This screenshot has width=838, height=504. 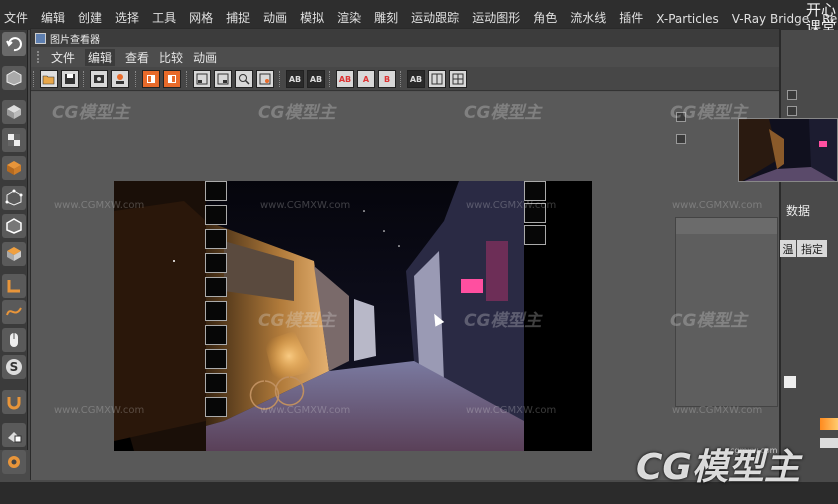 I want to click on cube-icon, so click(x=14, y=112).